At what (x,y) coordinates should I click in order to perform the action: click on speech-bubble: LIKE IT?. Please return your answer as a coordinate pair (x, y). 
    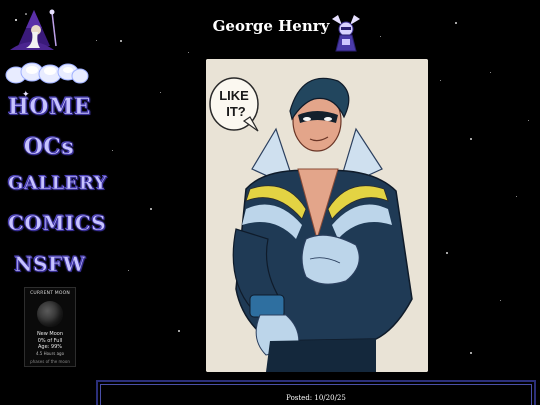
    Looking at the image, I should click on (234, 104).